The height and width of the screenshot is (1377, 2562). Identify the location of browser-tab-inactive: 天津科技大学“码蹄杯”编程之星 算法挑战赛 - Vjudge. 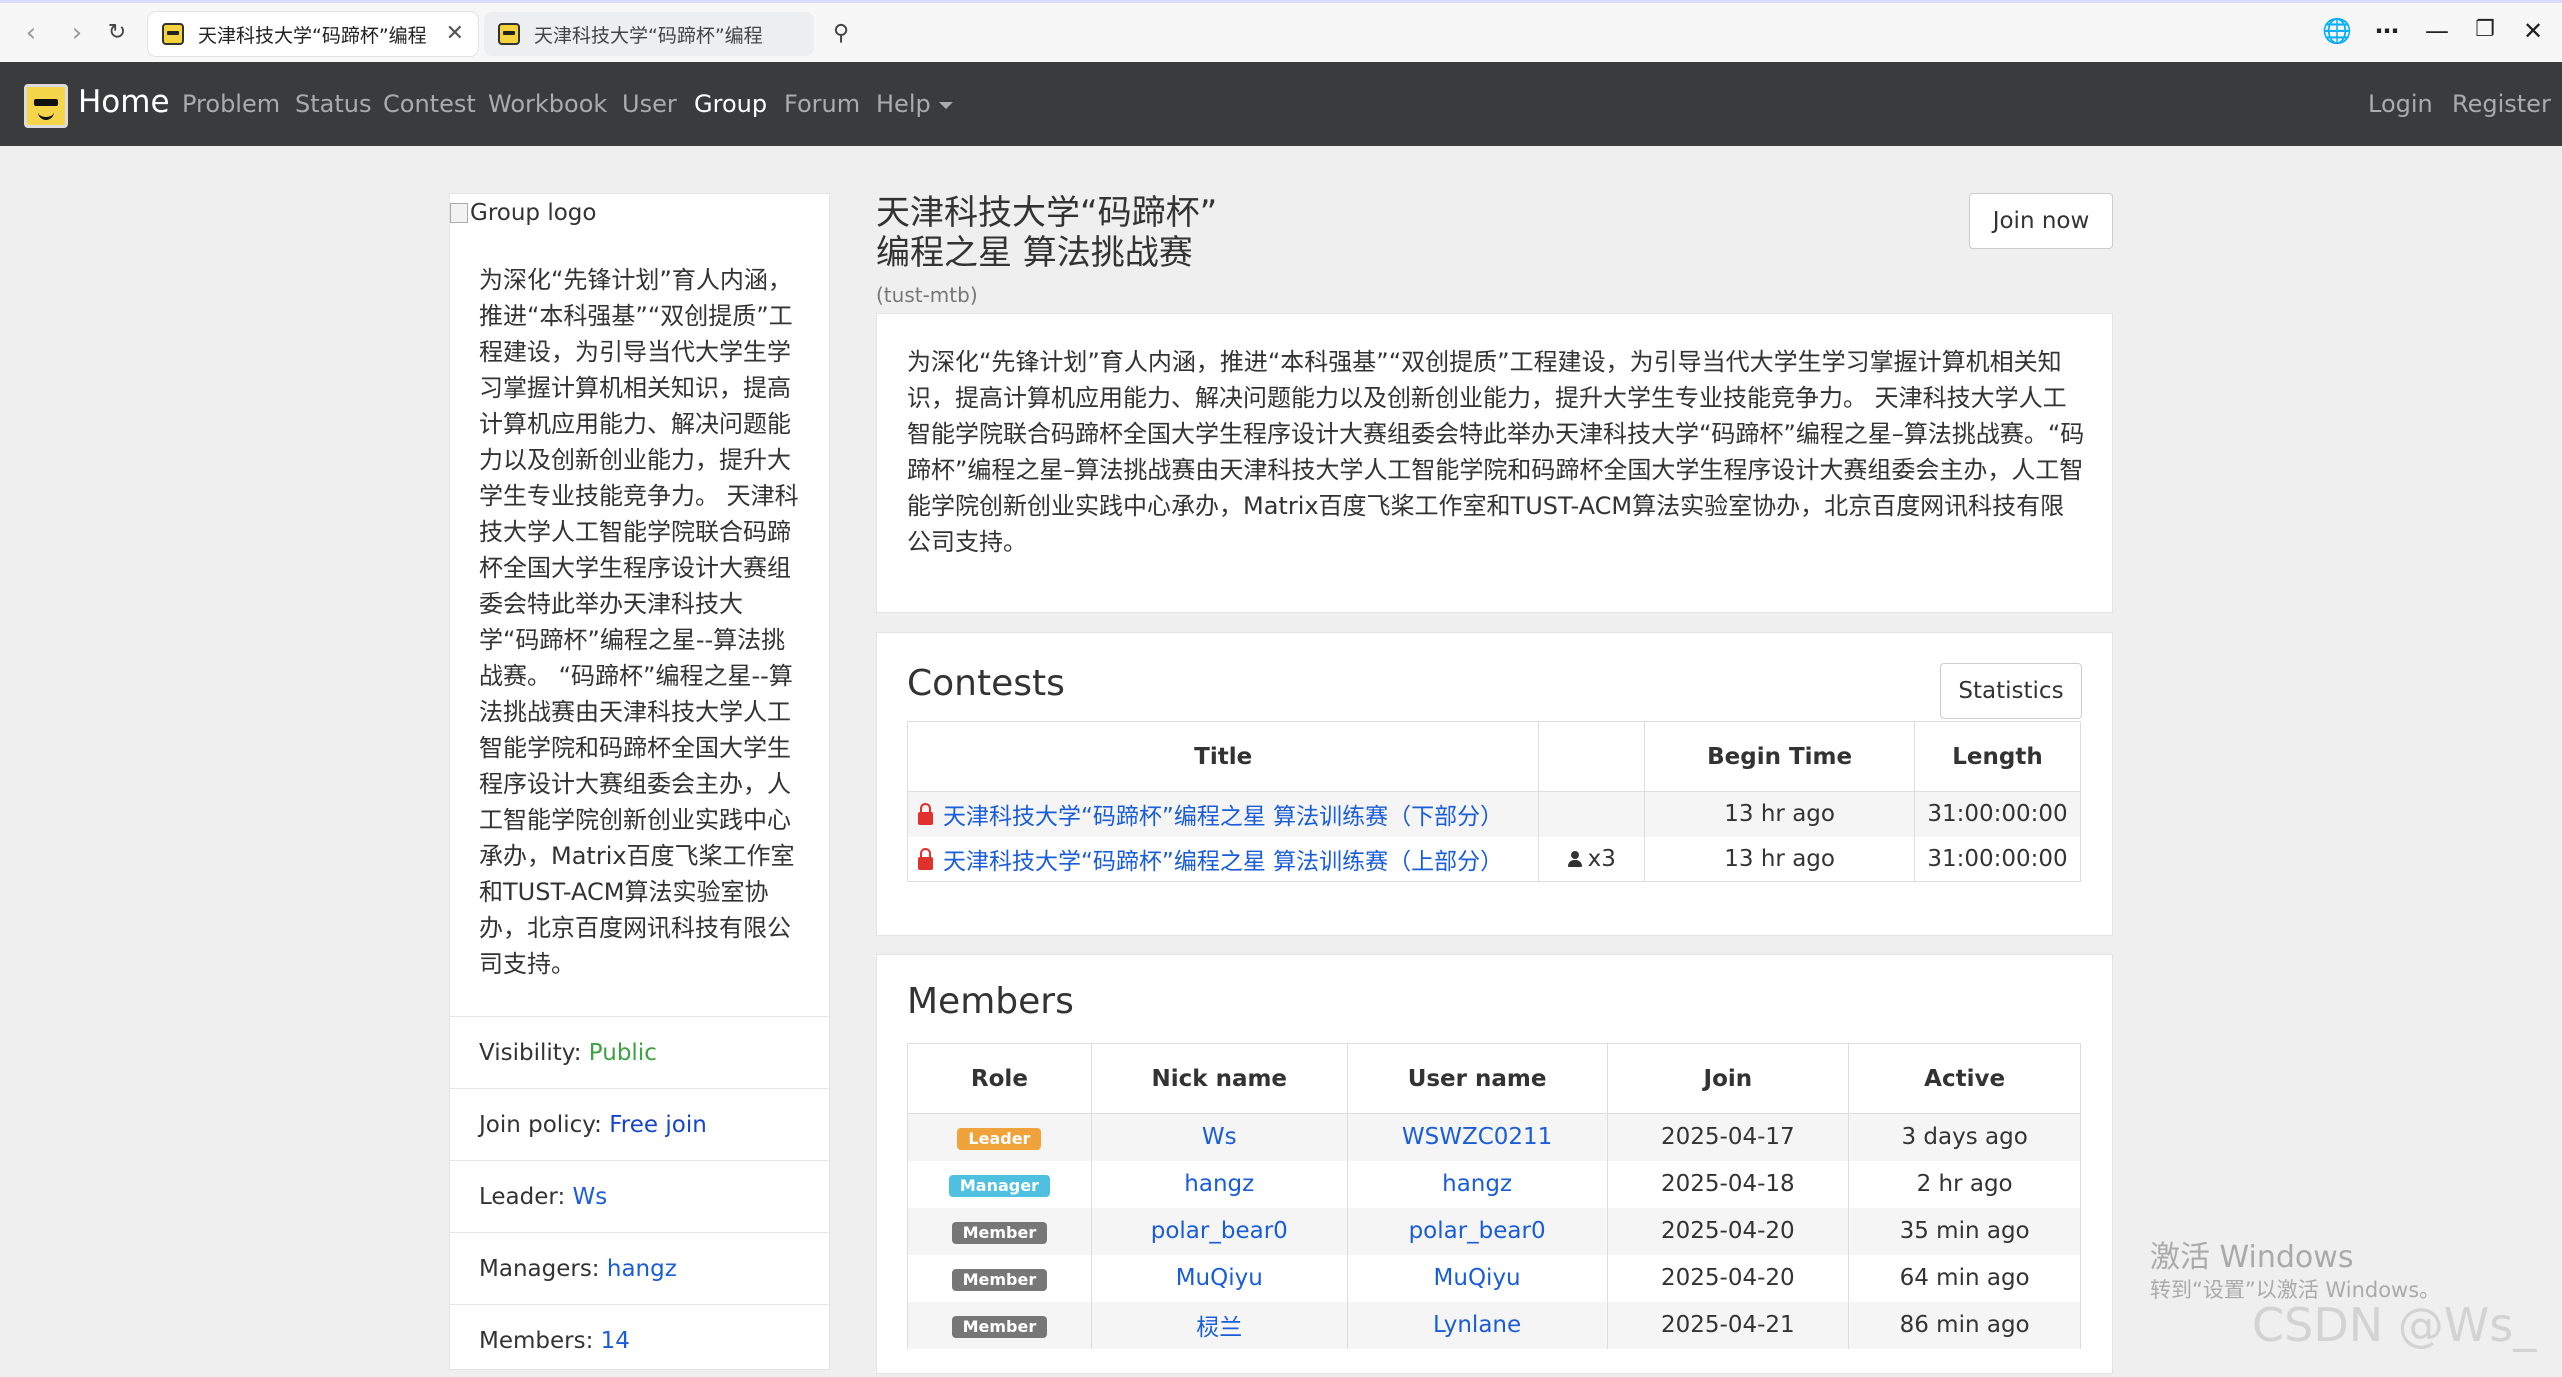
(649, 34).